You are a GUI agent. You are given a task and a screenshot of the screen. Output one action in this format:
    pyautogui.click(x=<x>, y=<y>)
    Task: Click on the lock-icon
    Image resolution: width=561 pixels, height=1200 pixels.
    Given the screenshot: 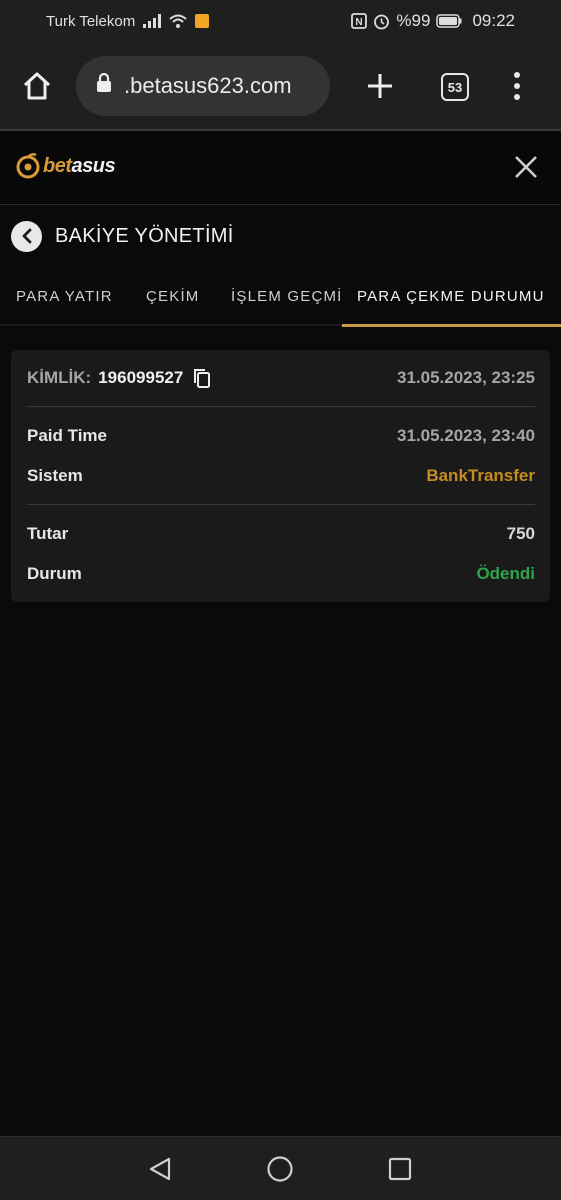 What is the action you would take?
    pyautogui.click(x=104, y=85)
    